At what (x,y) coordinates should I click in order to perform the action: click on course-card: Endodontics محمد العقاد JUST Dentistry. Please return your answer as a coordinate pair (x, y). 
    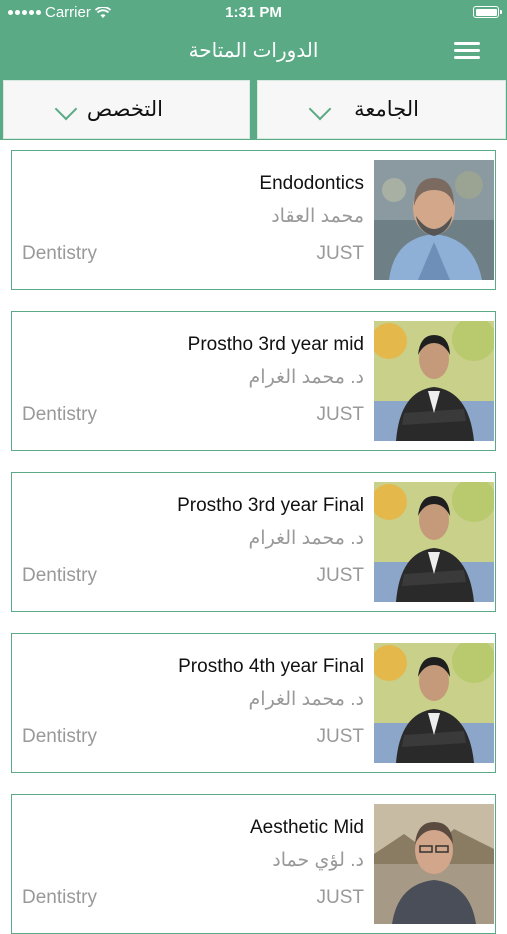
    Looking at the image, I should click on (253, 220).